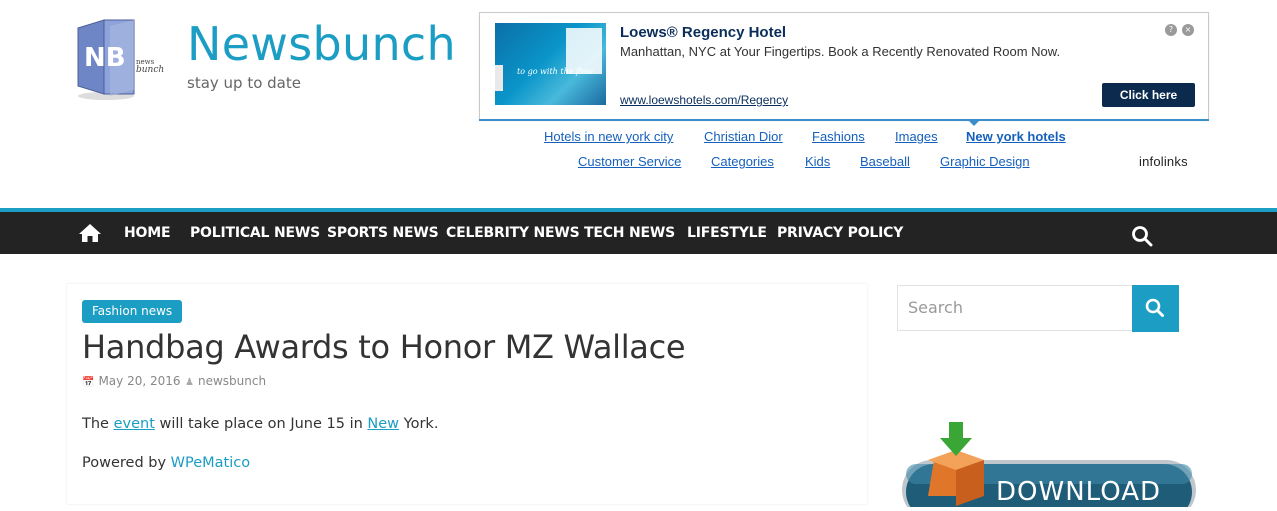 This screenshot has width=1277, height=511. What do you see at coordinates (210, 463) in the screenshot?
I see `wpematico-link: WPeMatico` at bounding box center [210, 463].